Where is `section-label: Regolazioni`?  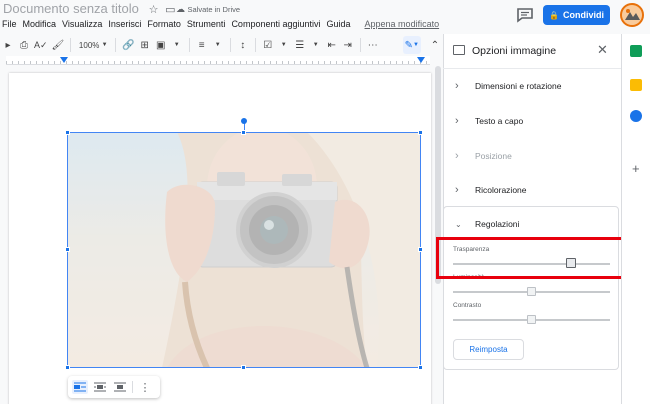 section-label: Regolazioni is located at coordinates (497, 224).